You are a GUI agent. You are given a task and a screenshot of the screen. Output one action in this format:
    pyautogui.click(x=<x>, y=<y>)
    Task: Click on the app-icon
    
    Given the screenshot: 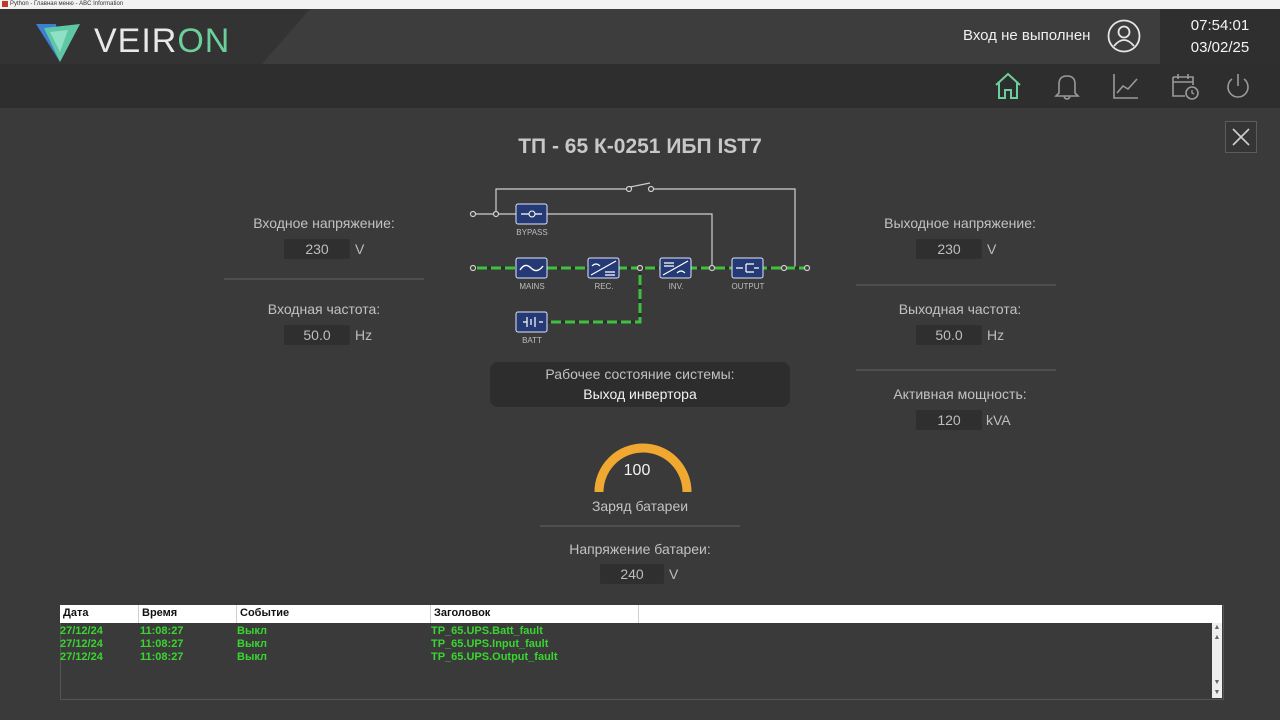 What is the action you would take?
    pyautogui.click(x=5, y=4)
    